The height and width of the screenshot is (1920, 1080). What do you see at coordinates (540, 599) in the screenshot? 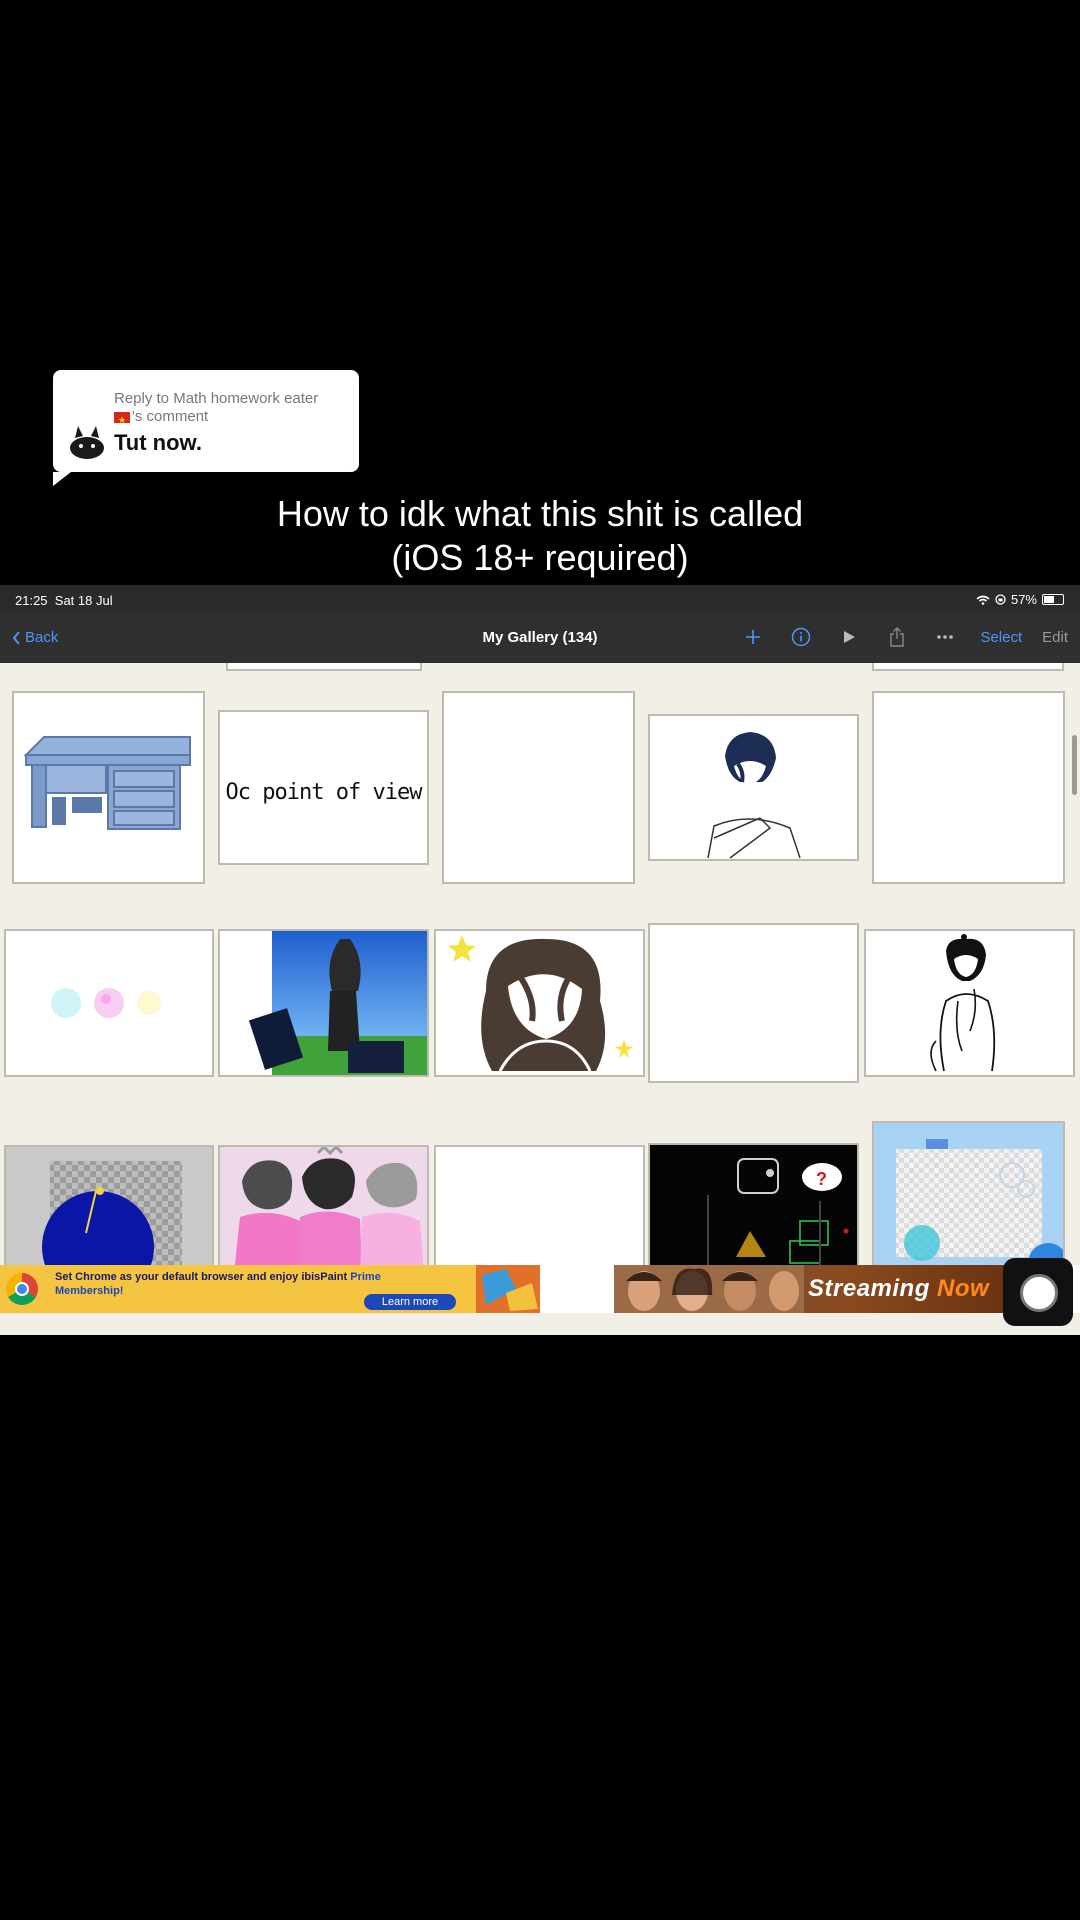
I see `status-bar: 21:25 Sat 18 Jul 57%` at bounding box center [540, 599].